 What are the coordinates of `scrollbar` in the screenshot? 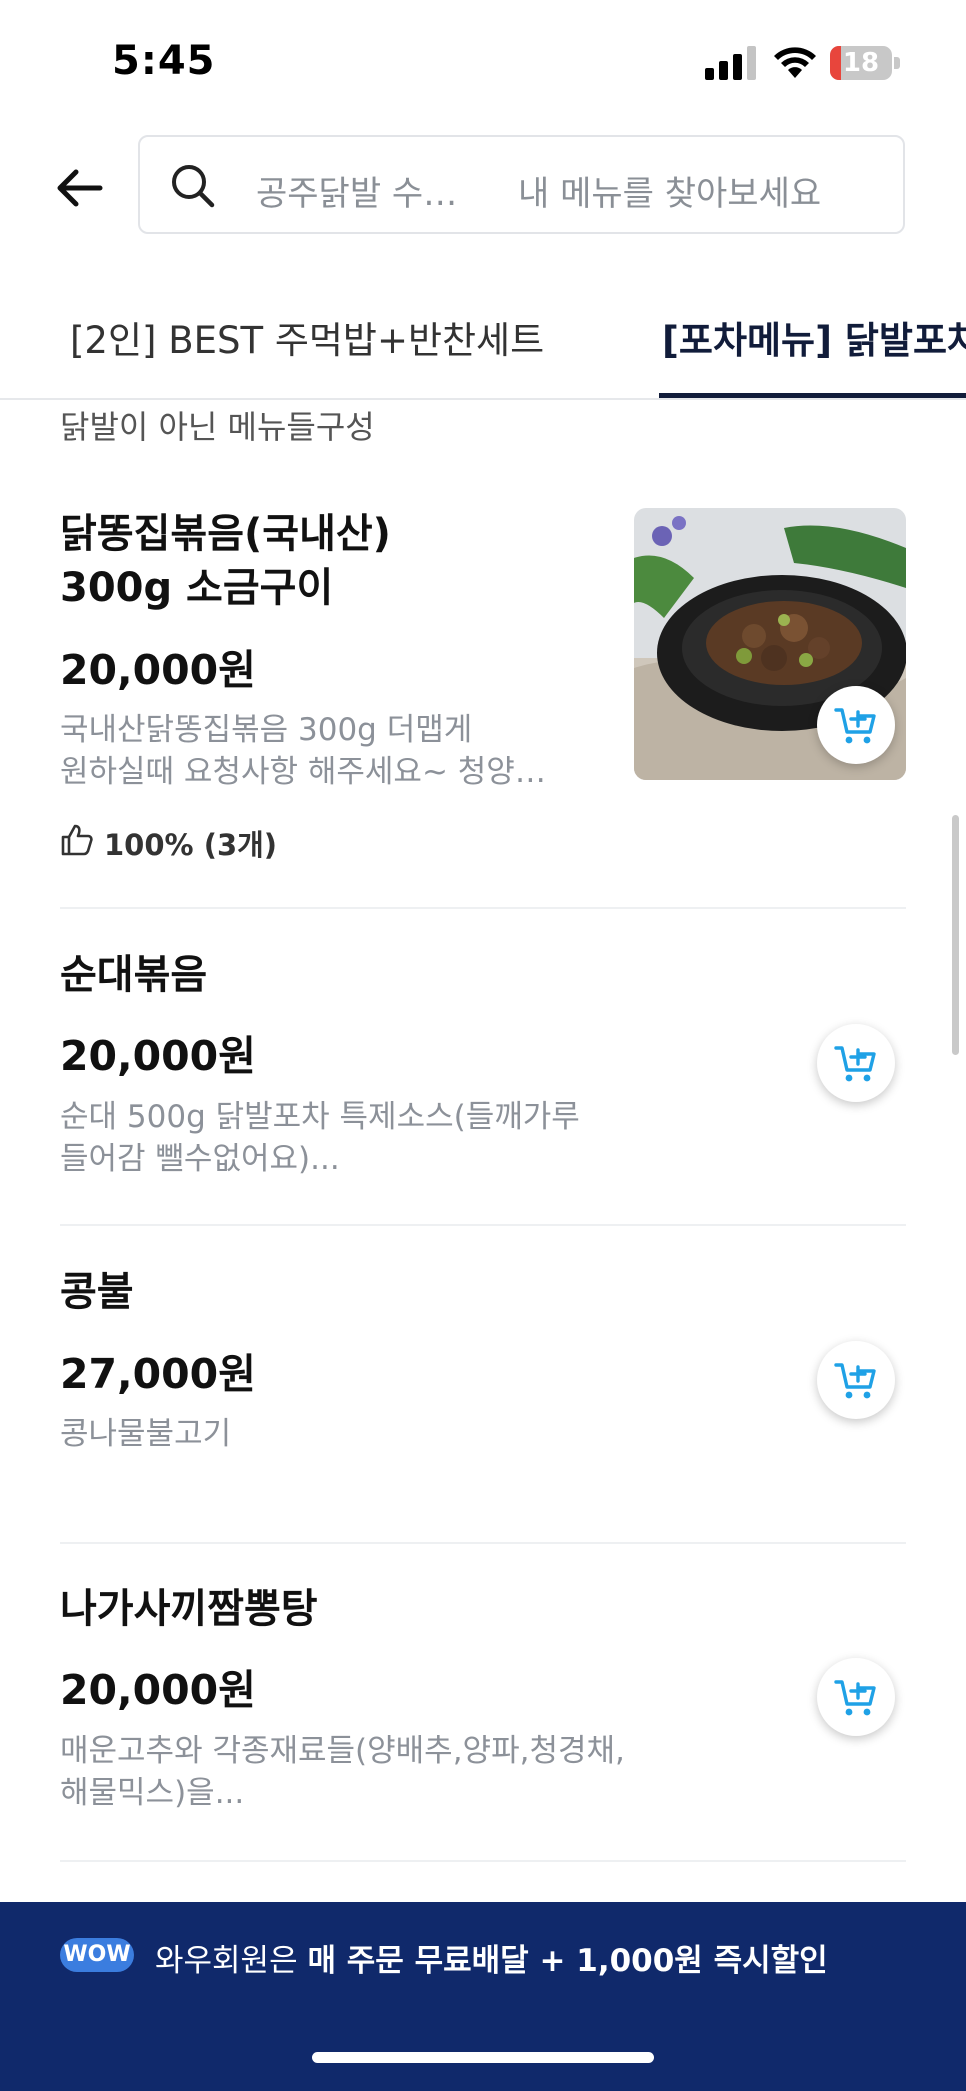 It's located at (955, 935).